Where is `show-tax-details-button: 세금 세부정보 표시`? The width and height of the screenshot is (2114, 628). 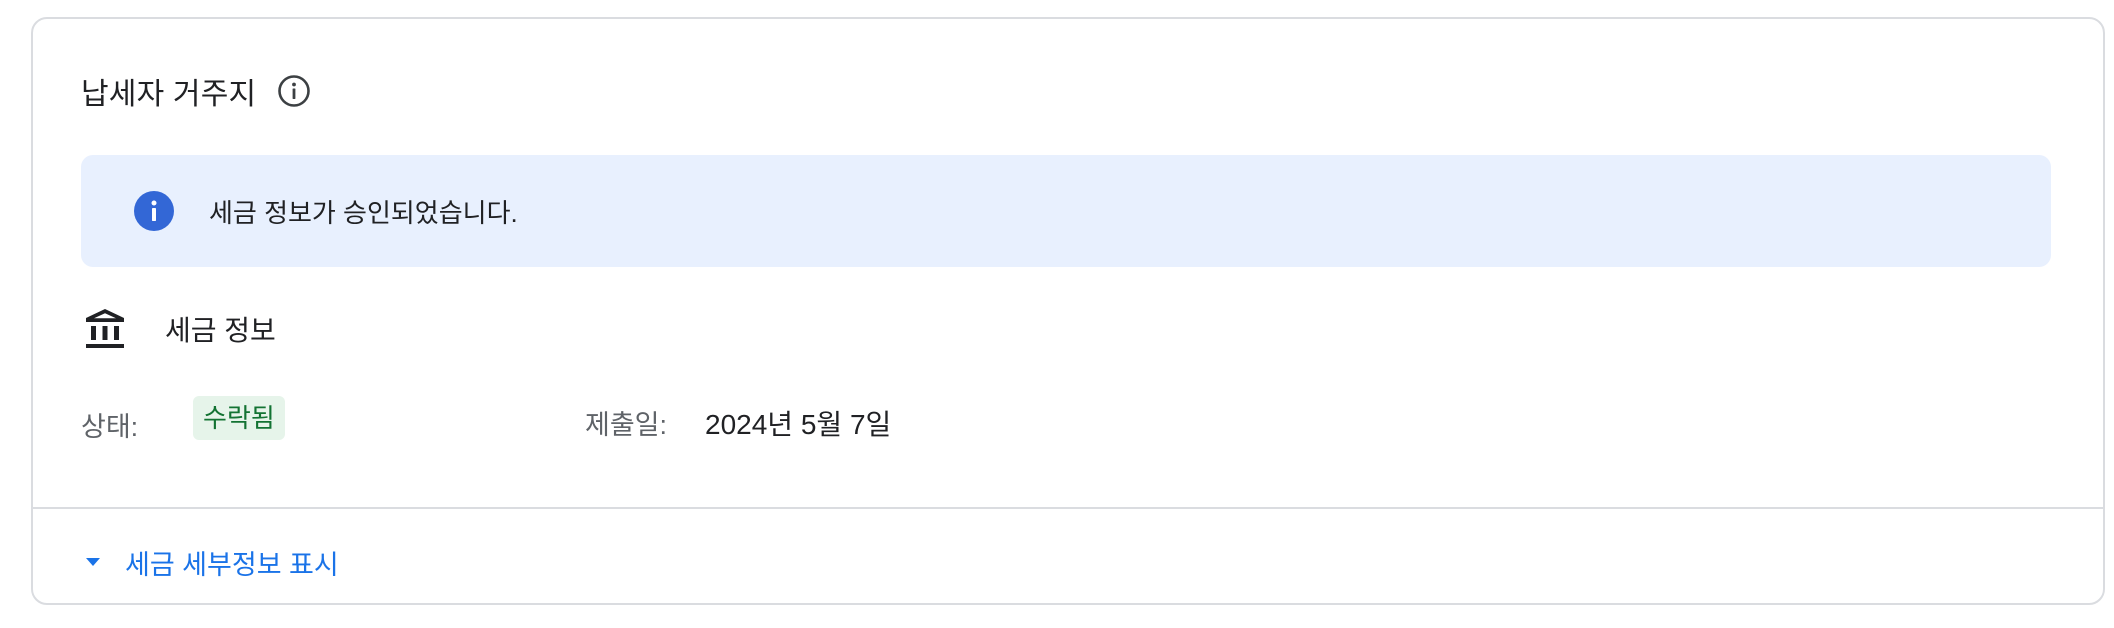 show-tax-details-button: 세금 세부정보 표시 is located at coordinates (210, 562).